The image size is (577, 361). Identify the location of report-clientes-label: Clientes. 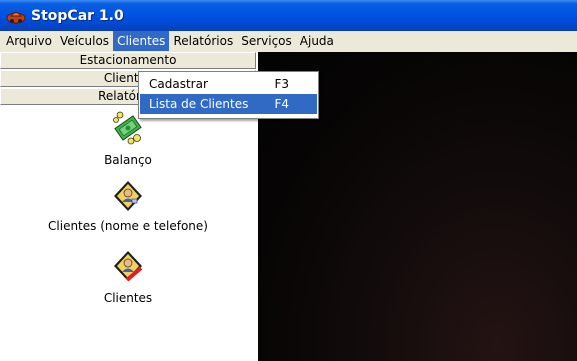
(128, 298).